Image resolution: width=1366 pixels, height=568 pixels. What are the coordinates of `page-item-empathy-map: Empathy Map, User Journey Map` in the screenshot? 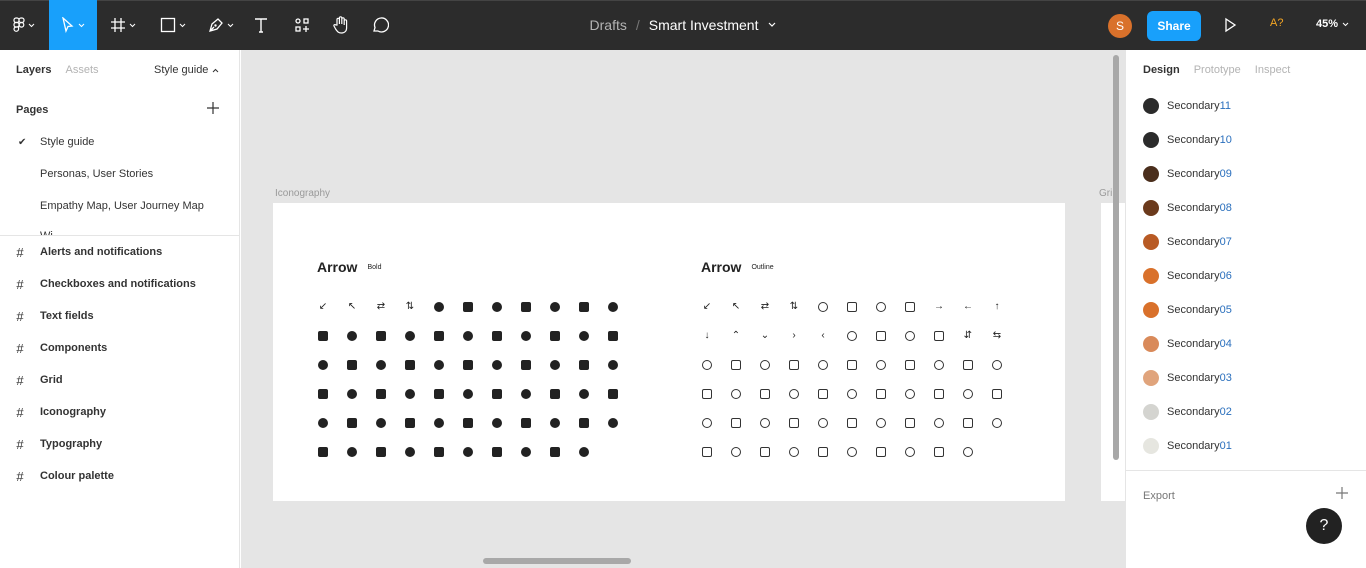 It's located at (122, 206).